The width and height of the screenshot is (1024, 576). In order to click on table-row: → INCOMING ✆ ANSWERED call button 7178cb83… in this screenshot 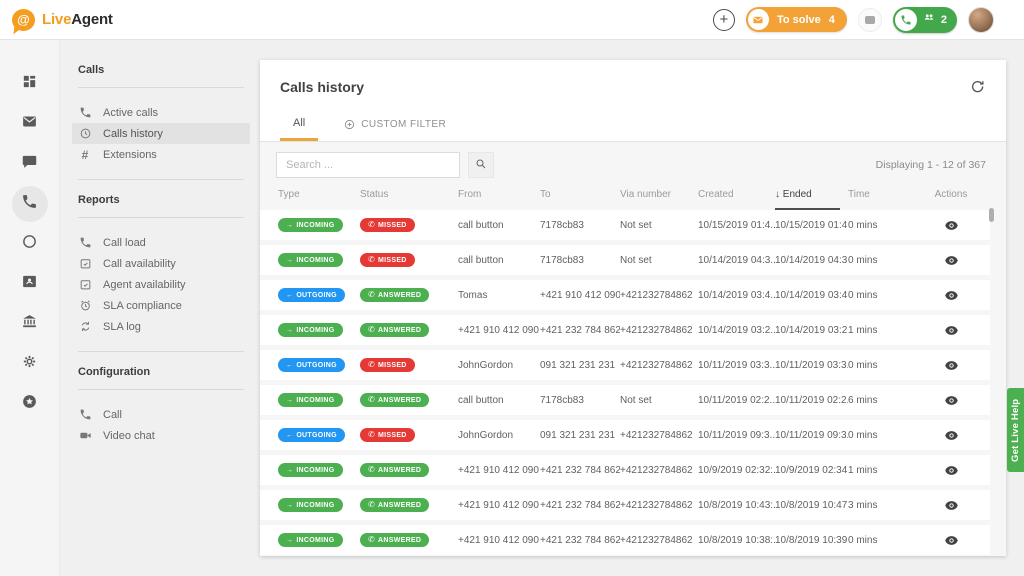, I will do `click(625, 400)`.